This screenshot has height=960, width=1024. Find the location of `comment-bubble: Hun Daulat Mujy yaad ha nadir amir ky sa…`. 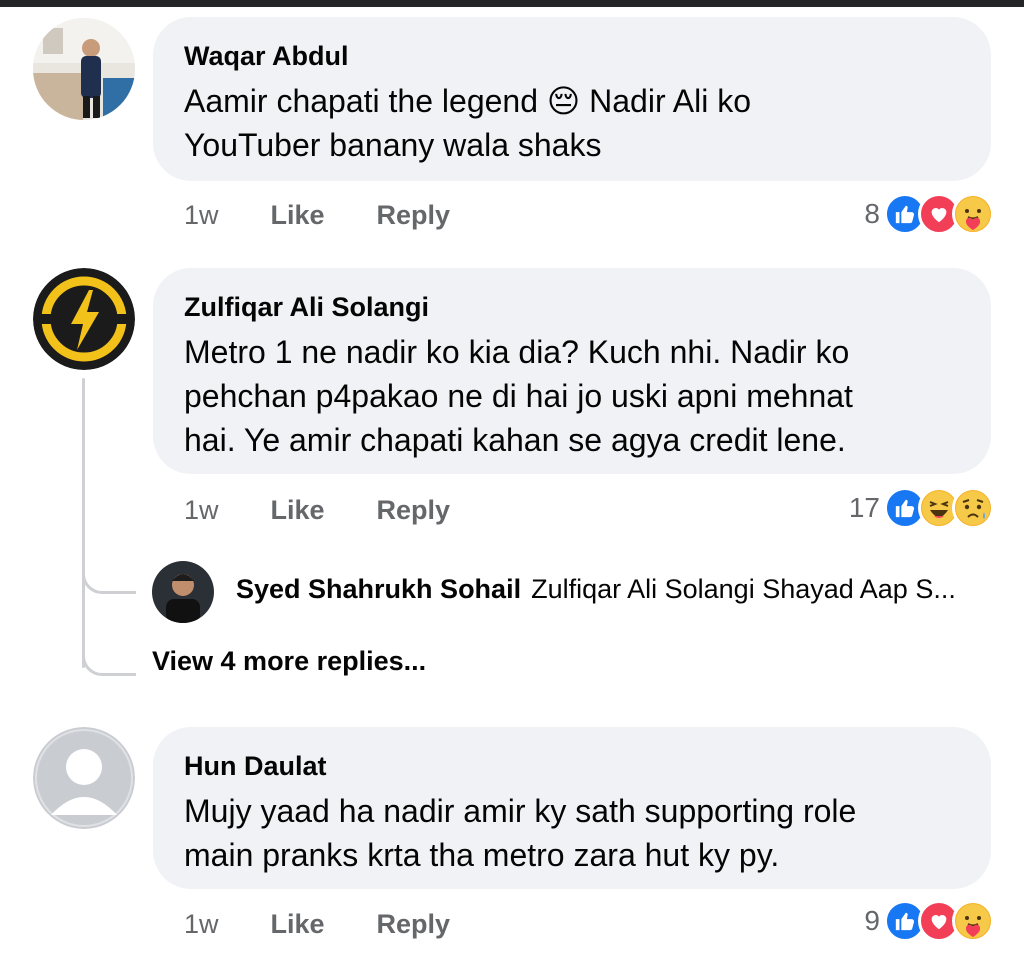

comment-bubble: Hun Daulat Mujy yaad ha nadir amir ky sa… is located at coordinates (572, 808).